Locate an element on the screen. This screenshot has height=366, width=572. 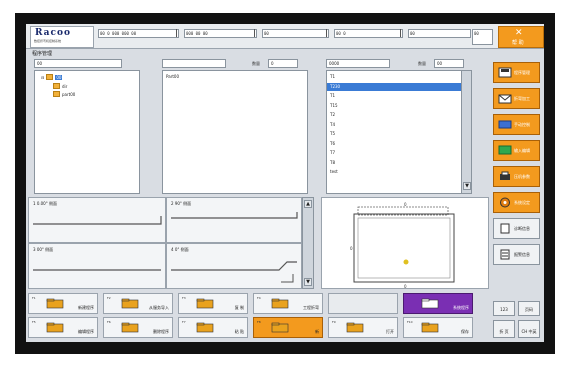
toolbar-button-label: 新 is located at coordinates (317, 331).